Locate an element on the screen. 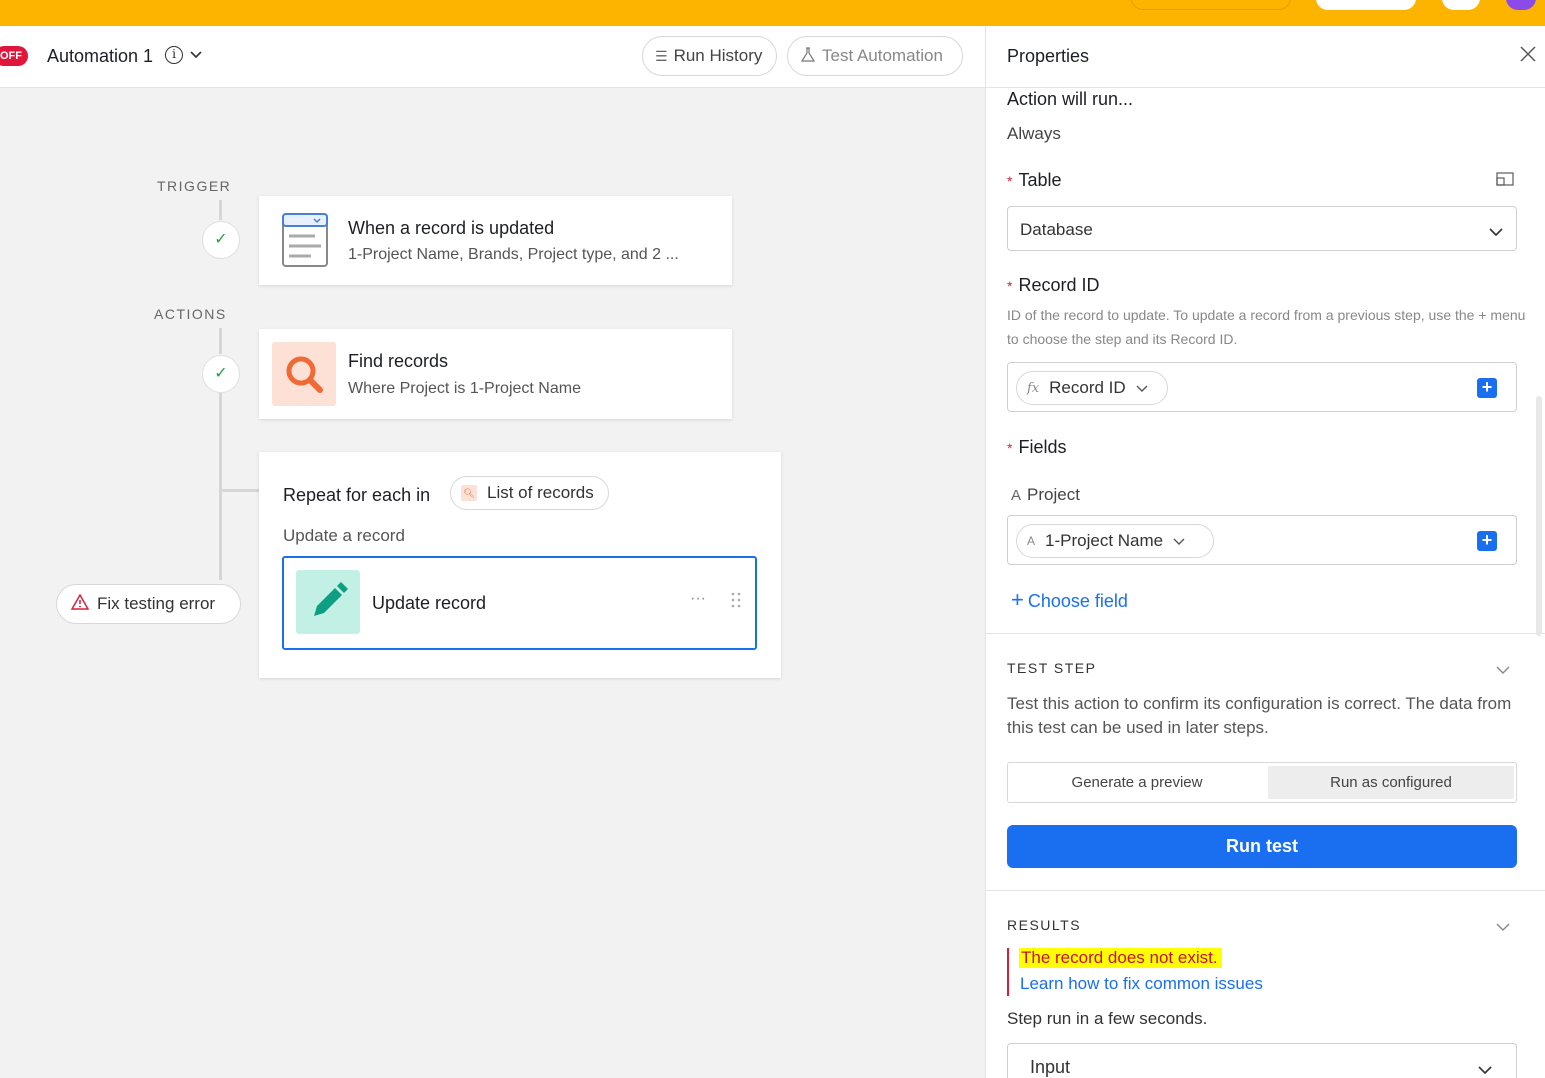  update-record-title: Update record is located at coordinates (429, 603).